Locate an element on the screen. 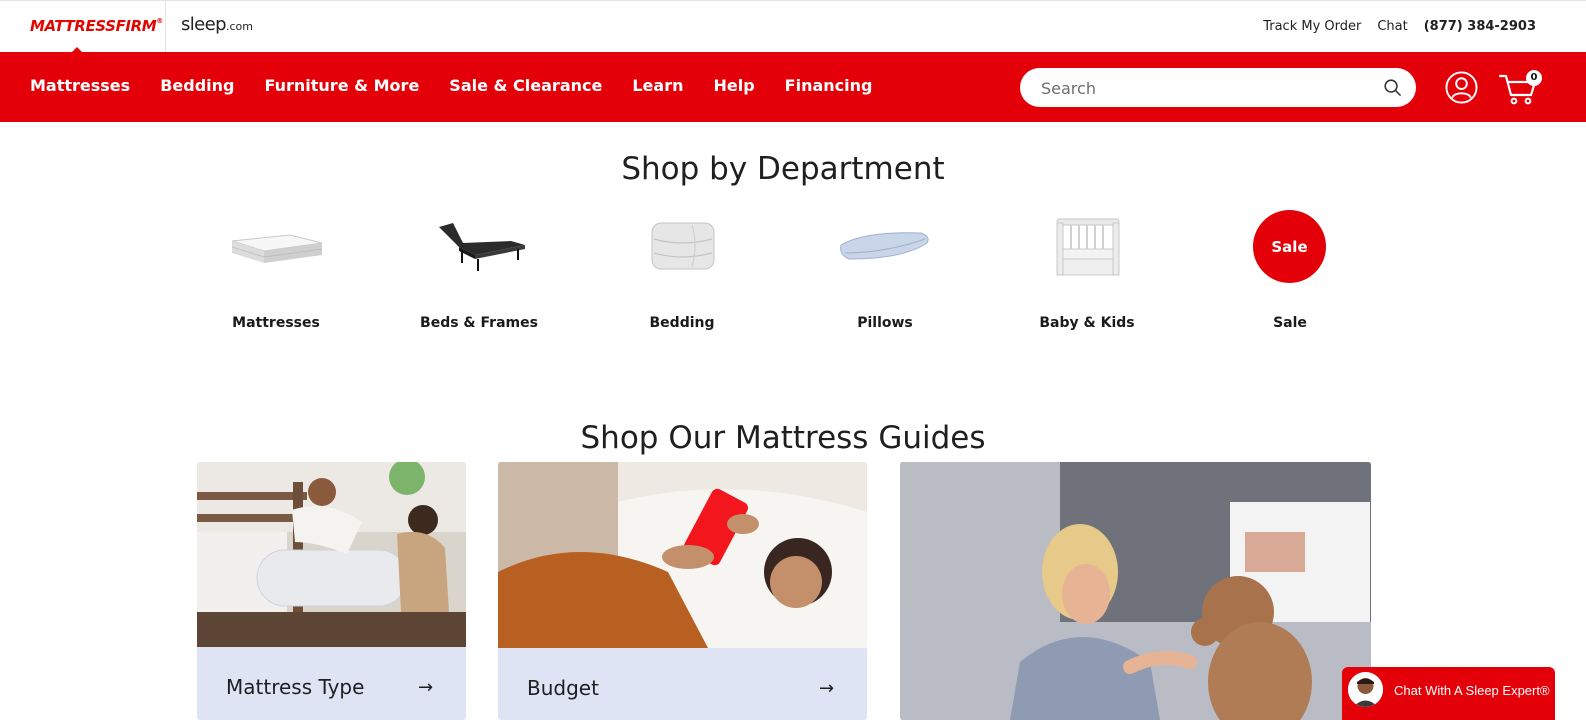 This screenshot has height=720, width=1586. chat-button-label: Chat With A Sleep Expert® is located at coordinates (1472, 690).